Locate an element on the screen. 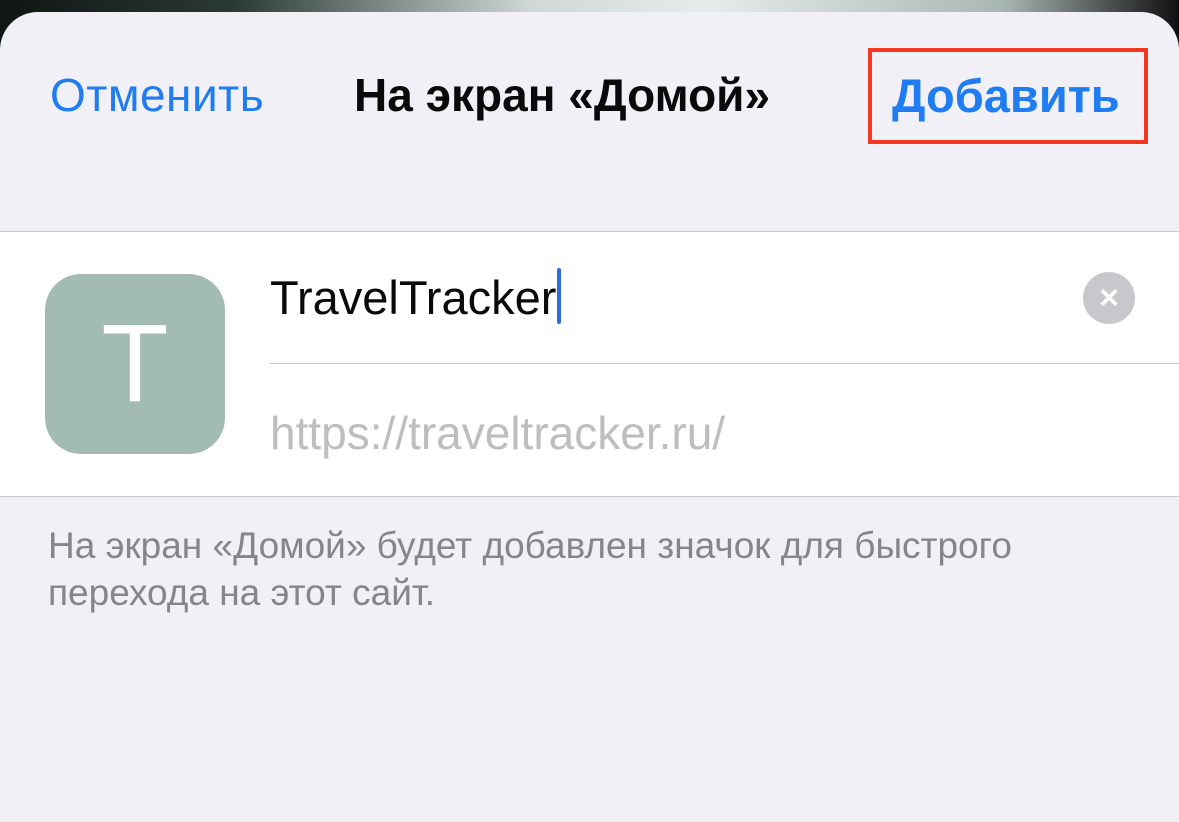 This screenshot has width=1179, height=822. add-button: Добавить is located at coordinates (1006, 95).